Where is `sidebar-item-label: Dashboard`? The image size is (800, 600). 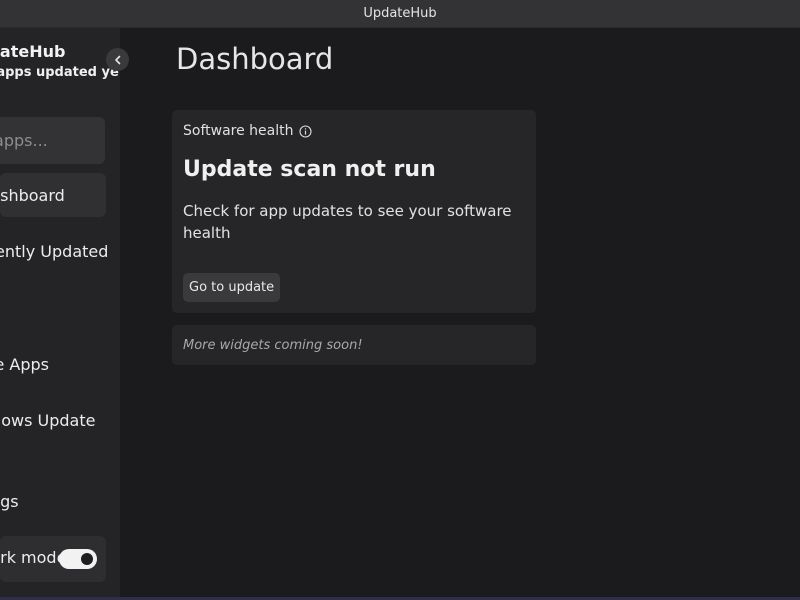 sidebar-item-label: Dashboard is located at coordinates (32, 195).